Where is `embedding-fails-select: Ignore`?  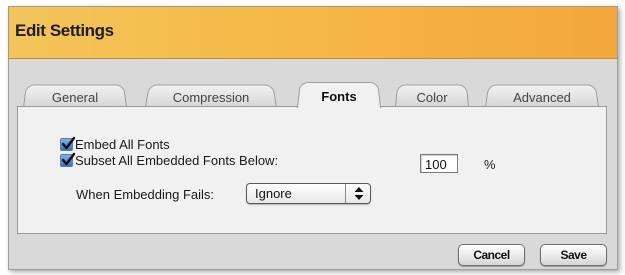
embedding-fails-select: Ignore is located at coordinates (308, 193).